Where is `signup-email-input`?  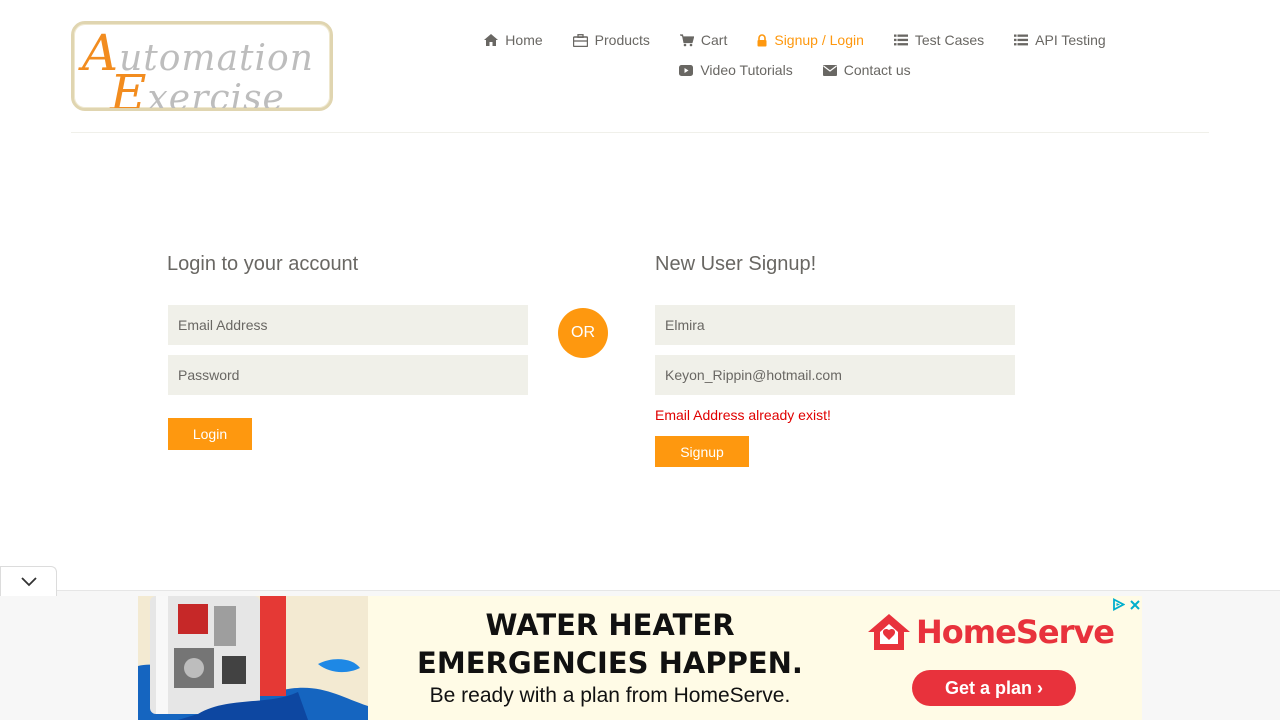 signup-email-input is located at coordinates (835, 375).